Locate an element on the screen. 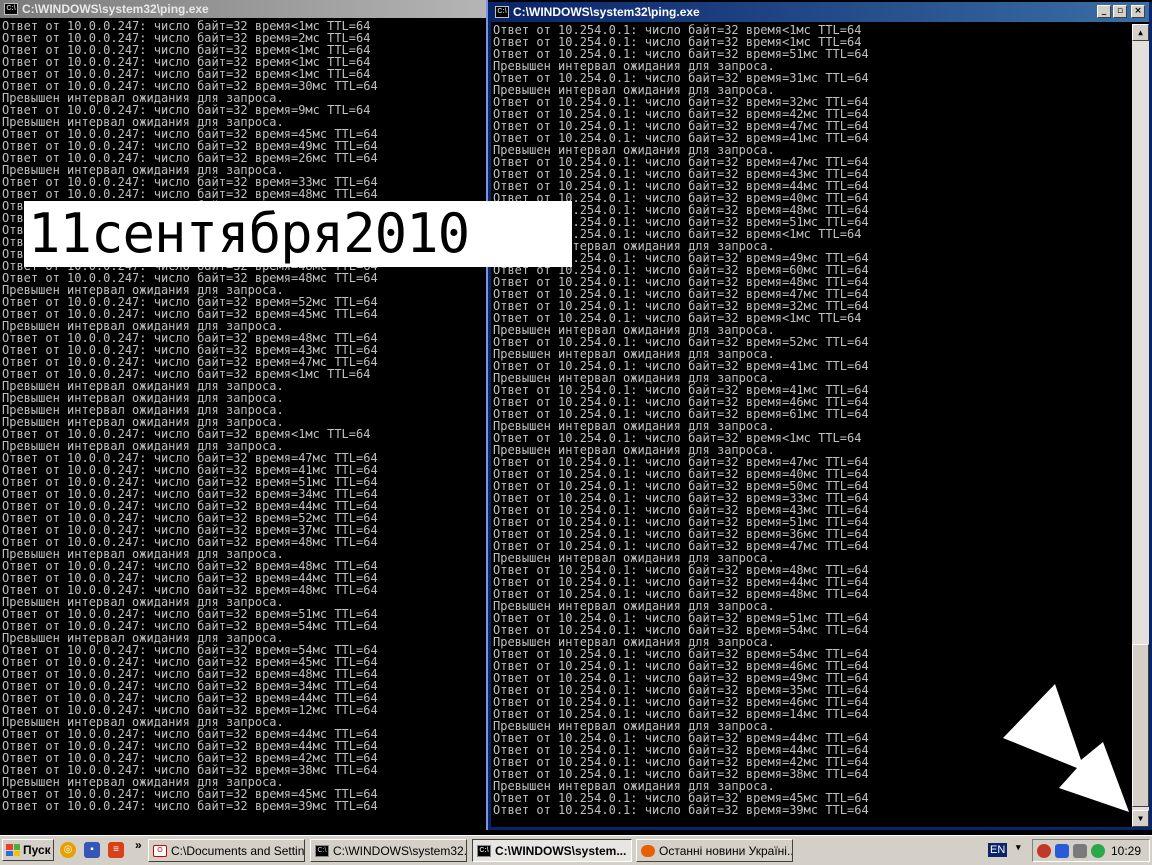  firefox-icon is located at coordinates (648, 850).